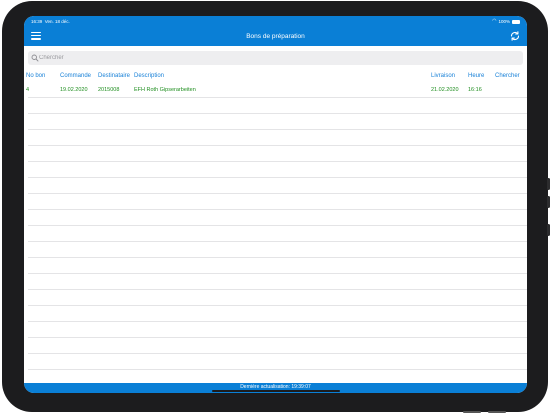 The image size is (552, 414). What do you see at coordinates (516, 21) in the screenshot?
I see `battery-icon` at bounding box center [516, 21].